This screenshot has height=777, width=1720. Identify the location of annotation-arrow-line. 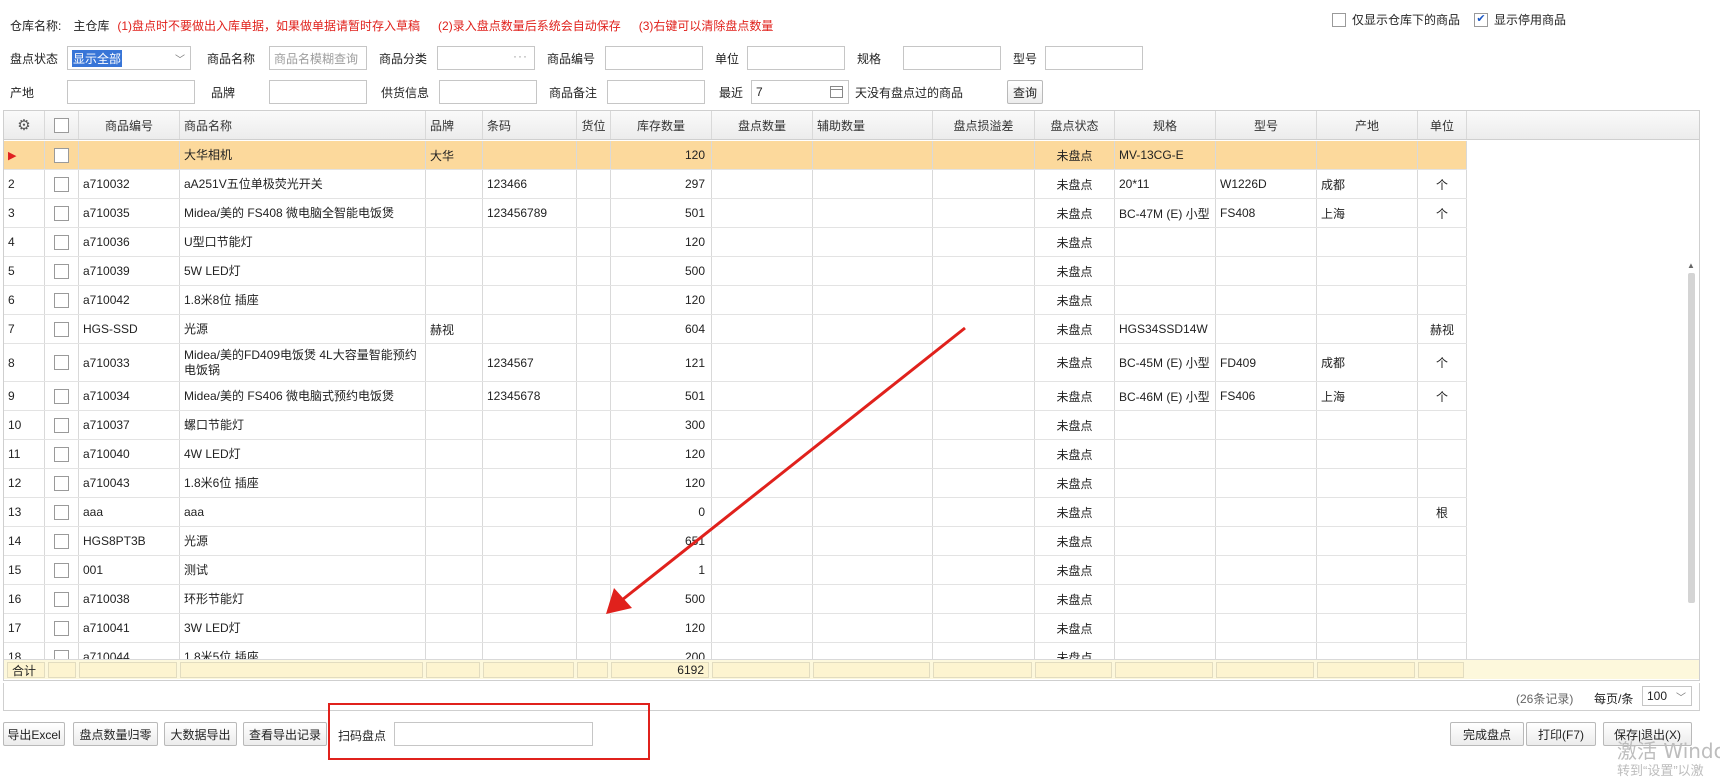
(793, 464).